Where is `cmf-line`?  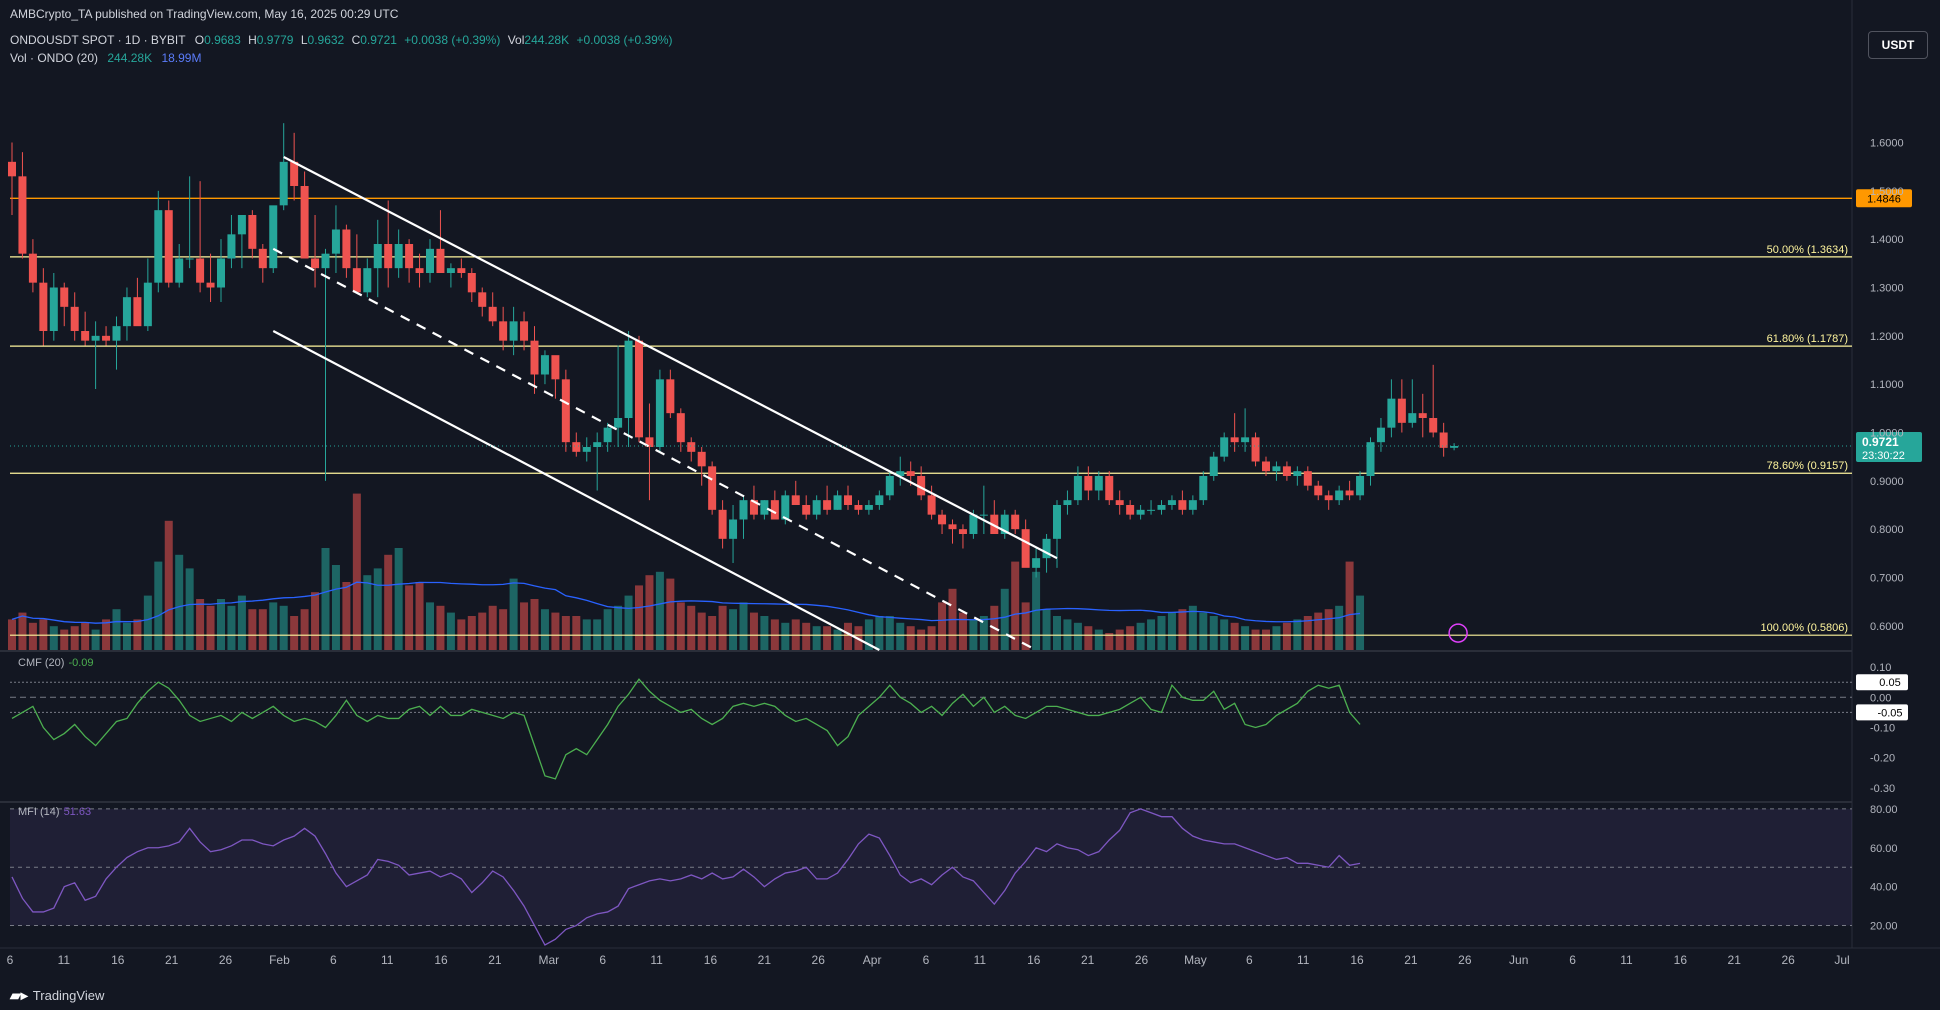
cmf-line is located at coordinates (686, 729).